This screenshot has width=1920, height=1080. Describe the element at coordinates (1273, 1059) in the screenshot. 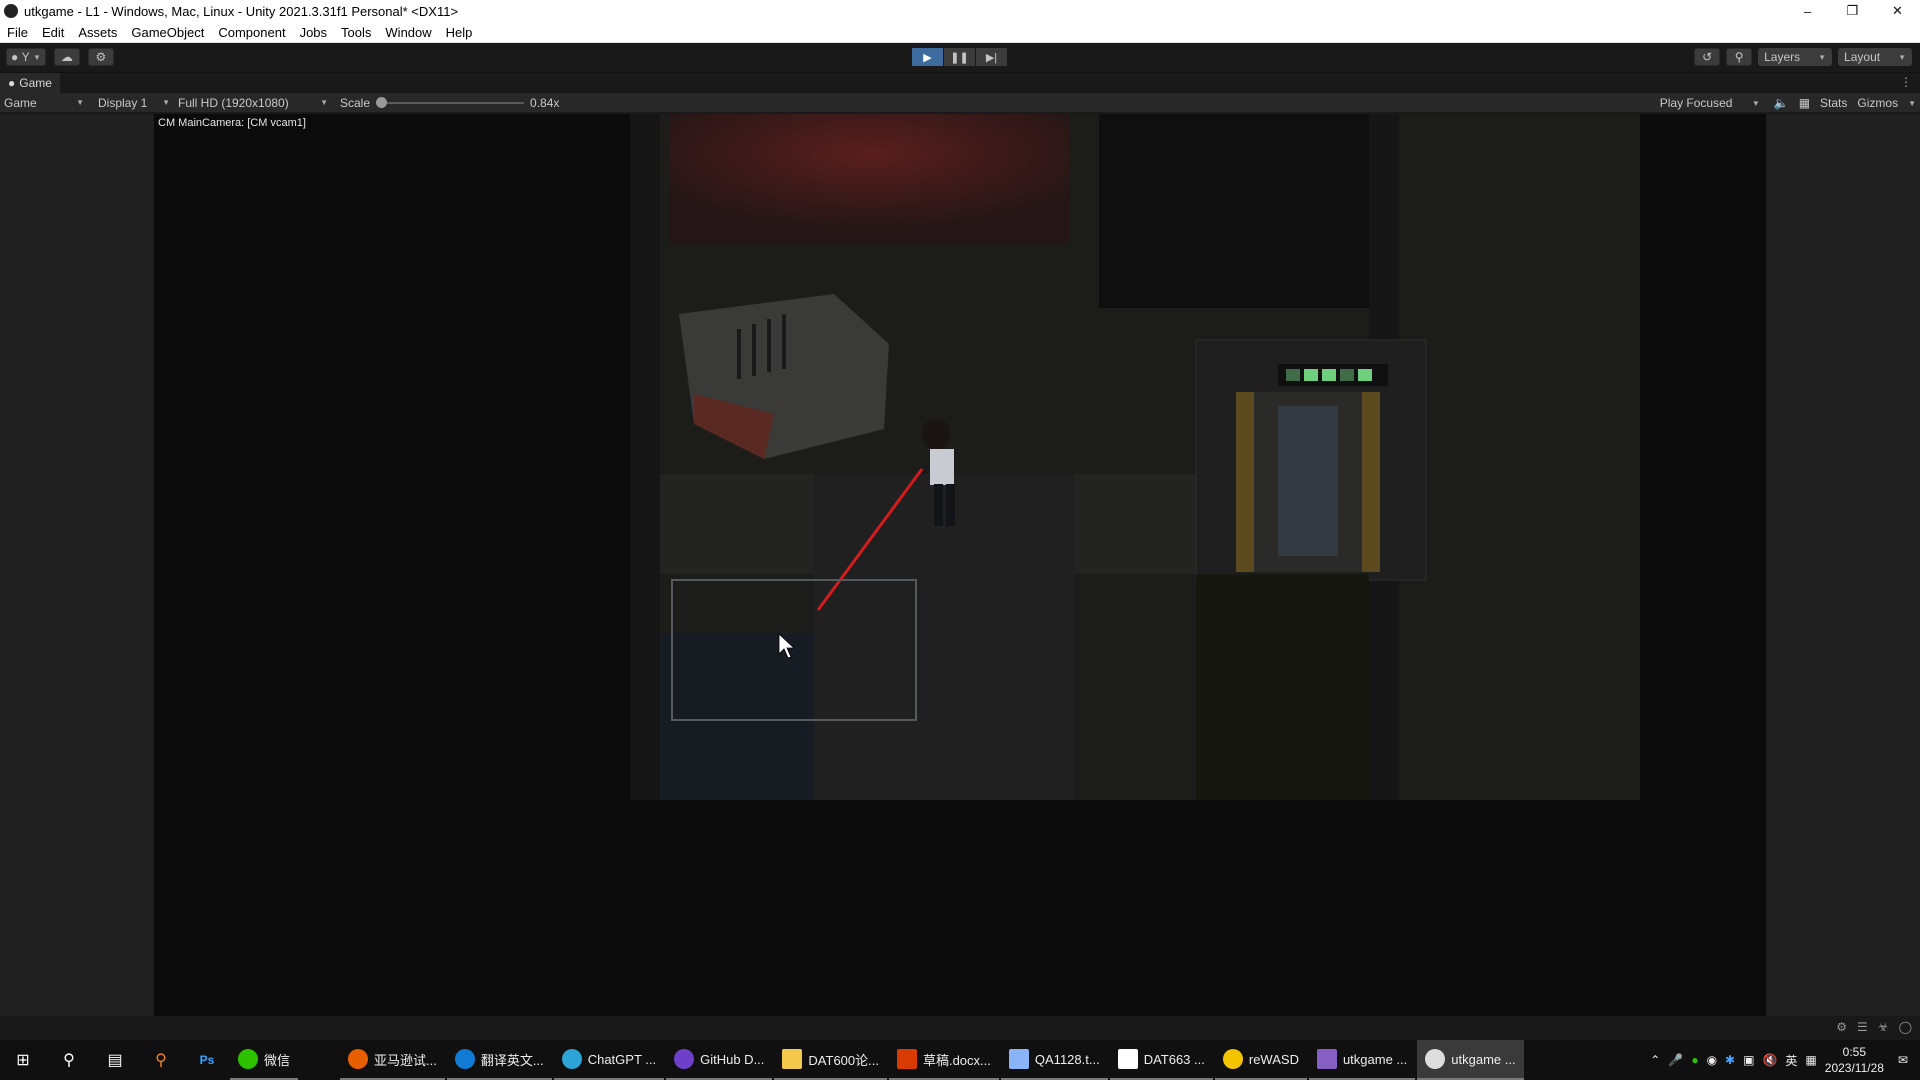

I see `taskbar-app-label: reWASD` at that location.